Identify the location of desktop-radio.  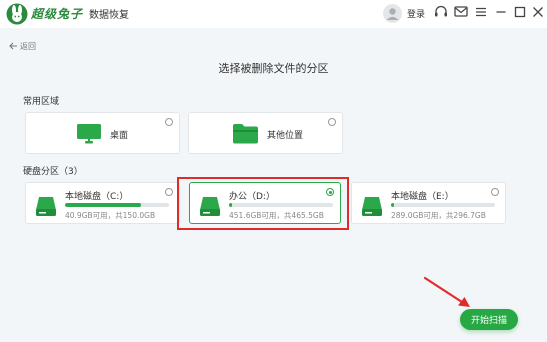
(169, 122).